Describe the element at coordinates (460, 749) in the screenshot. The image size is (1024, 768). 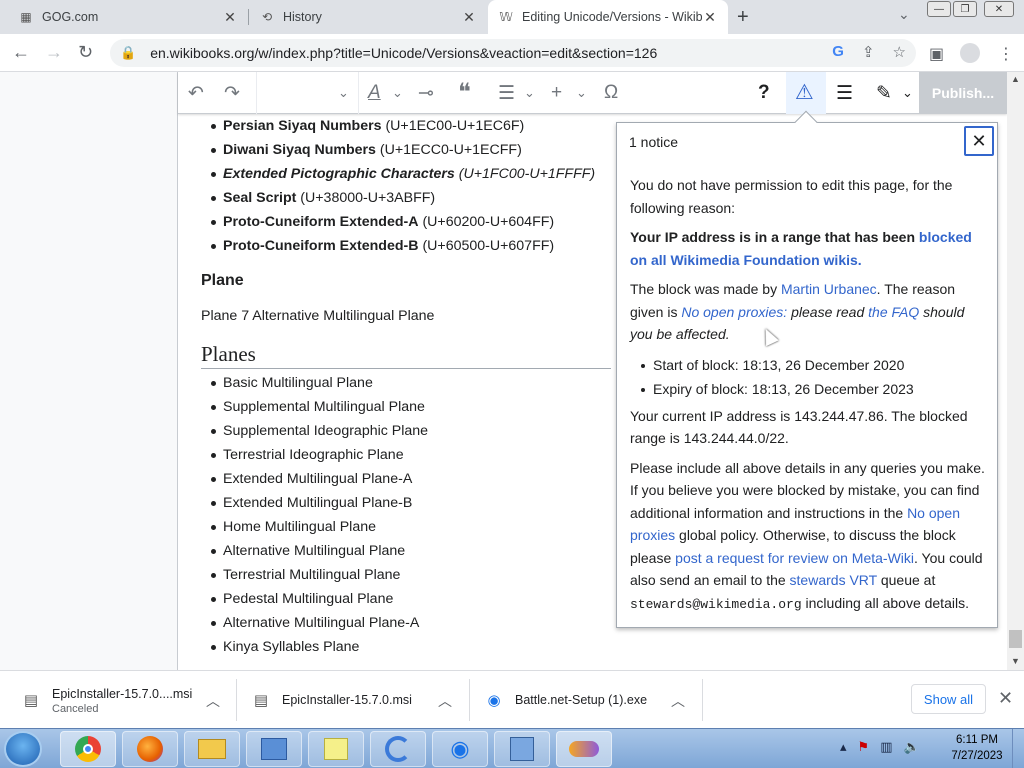
I see `battlenet-taskbar-icon: ◉` at that location.